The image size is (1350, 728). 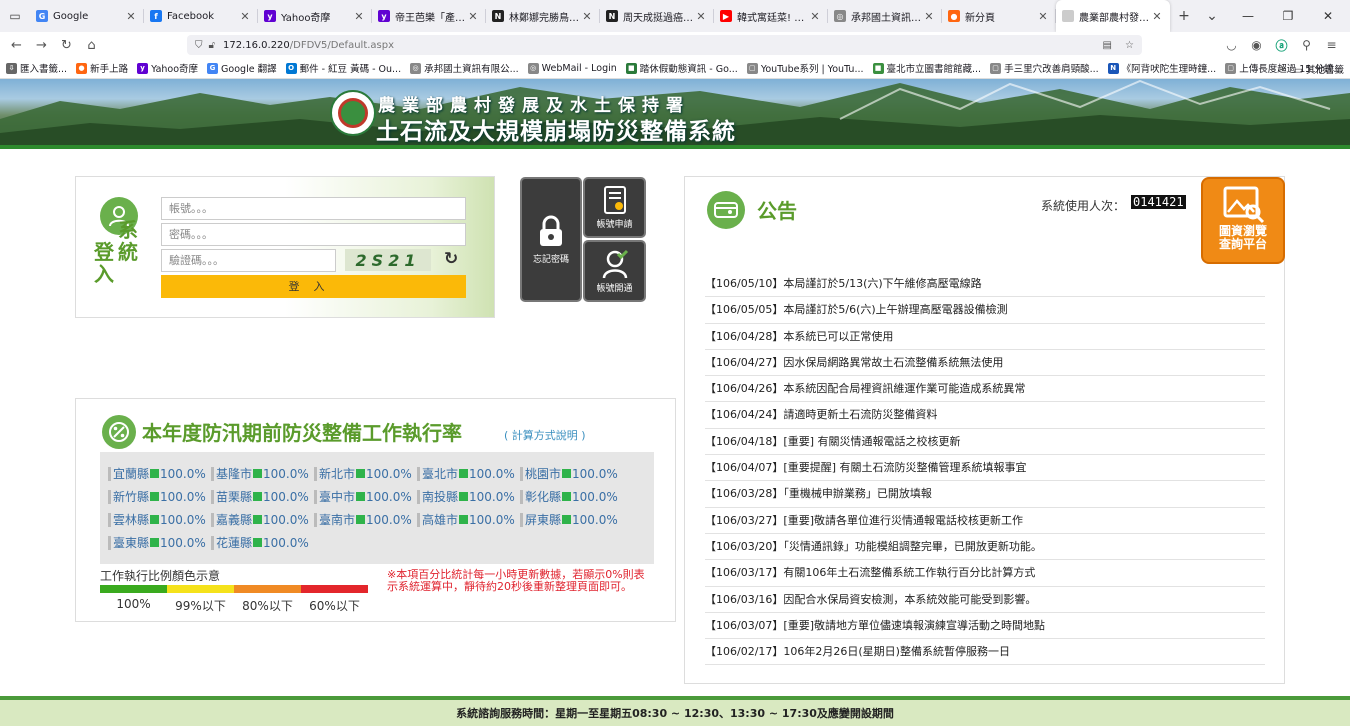 What do you see at coordinates (771, 16) in the screenshot?
I see `browser-tab: ▶ 韓式寓廷菜! 蒸牛排✕` at bounding box center [771, 16].